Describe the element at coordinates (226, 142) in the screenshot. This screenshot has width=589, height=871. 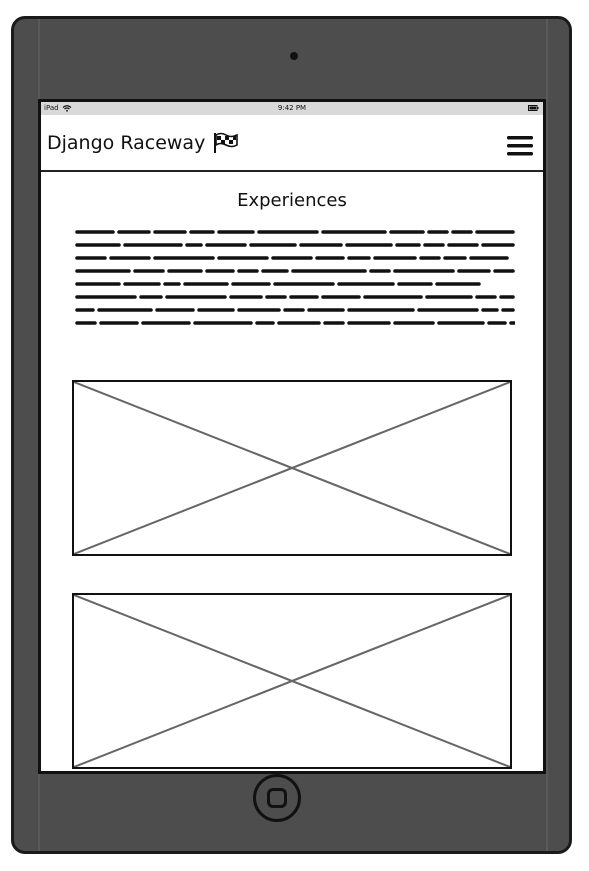
I see `checkered-flag-icon` at that location.